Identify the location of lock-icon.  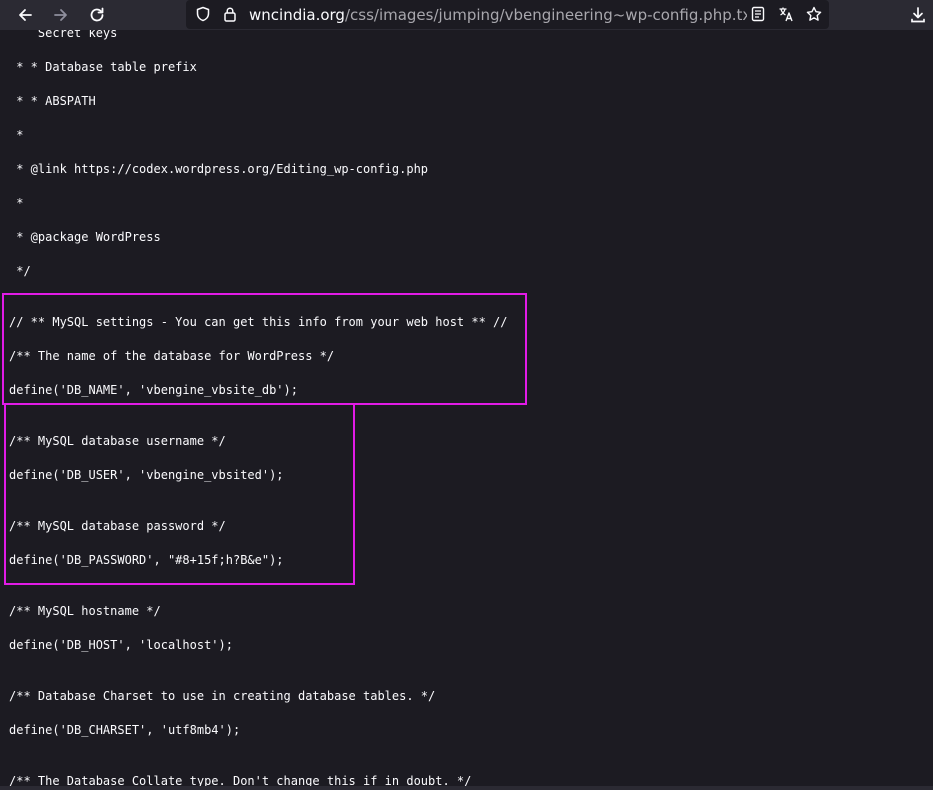
(230, 14).